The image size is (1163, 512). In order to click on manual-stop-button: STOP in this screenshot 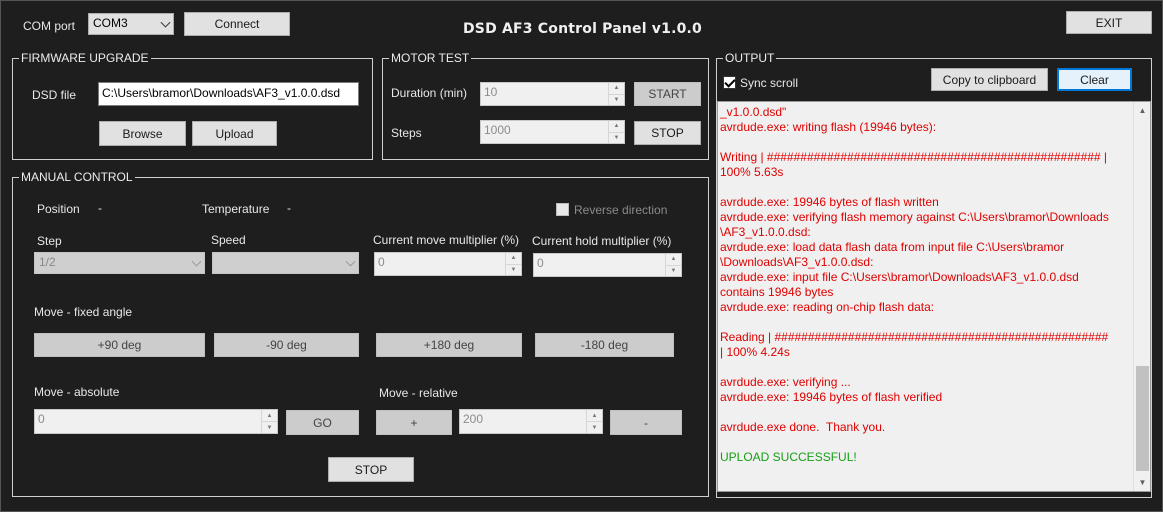, I will do `click(371, 469)`.